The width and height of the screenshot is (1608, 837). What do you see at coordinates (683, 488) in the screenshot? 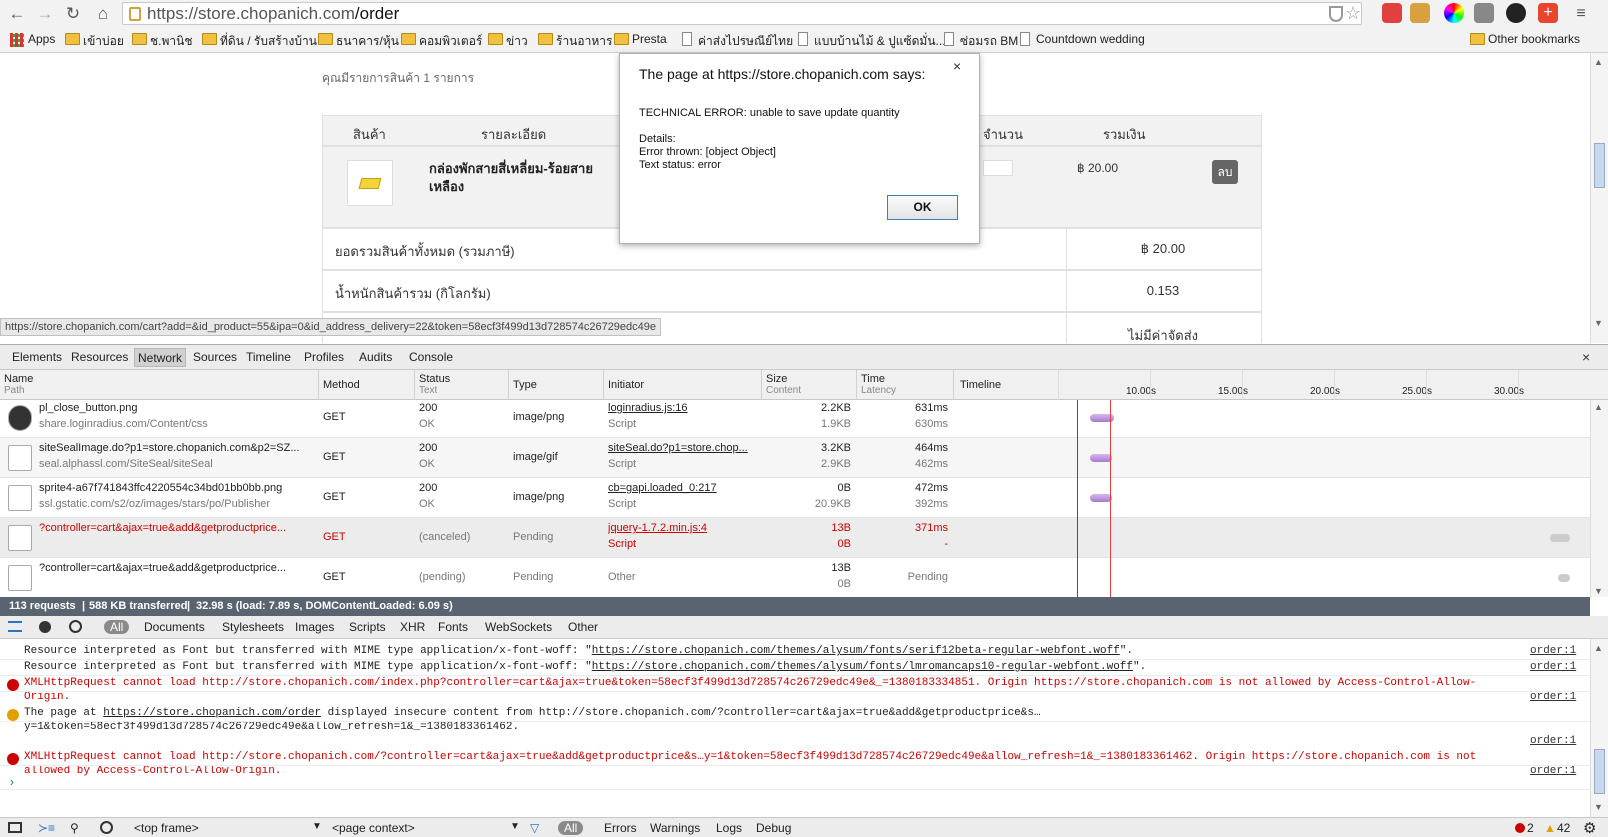
I see `request-initiator: cb=gapi.loaded_0:217` at bounding box center [683, 488].